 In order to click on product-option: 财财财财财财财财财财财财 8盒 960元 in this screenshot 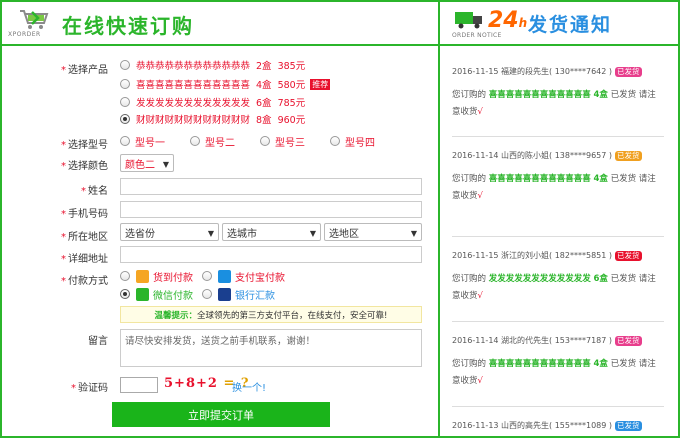, I will do `click(212, 119)`.